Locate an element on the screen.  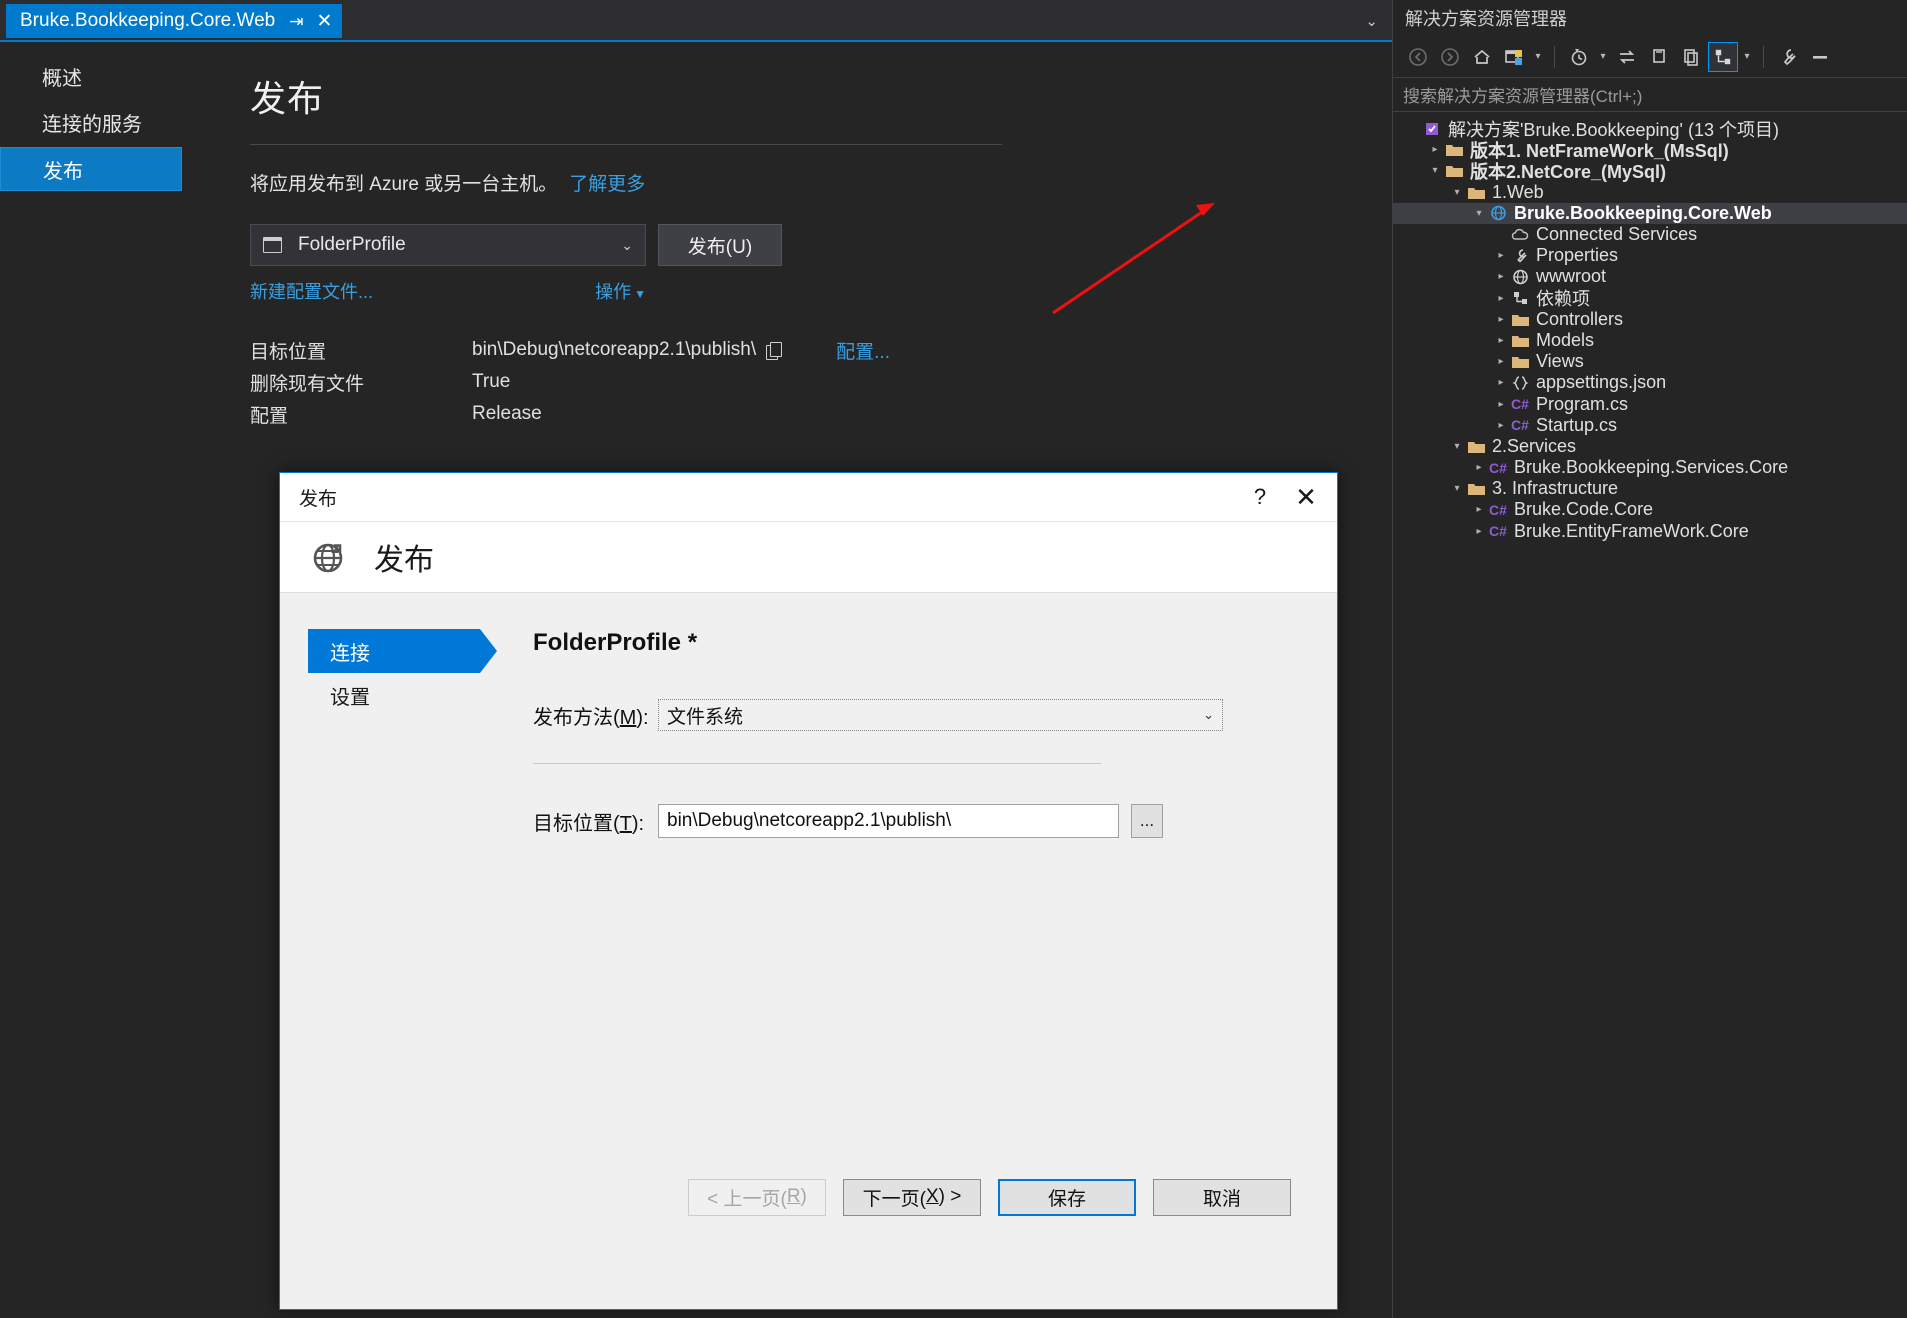
search-input: 搜索解决方案资源管理器(Ctrl+;) is located at coordinates (1650, 95).